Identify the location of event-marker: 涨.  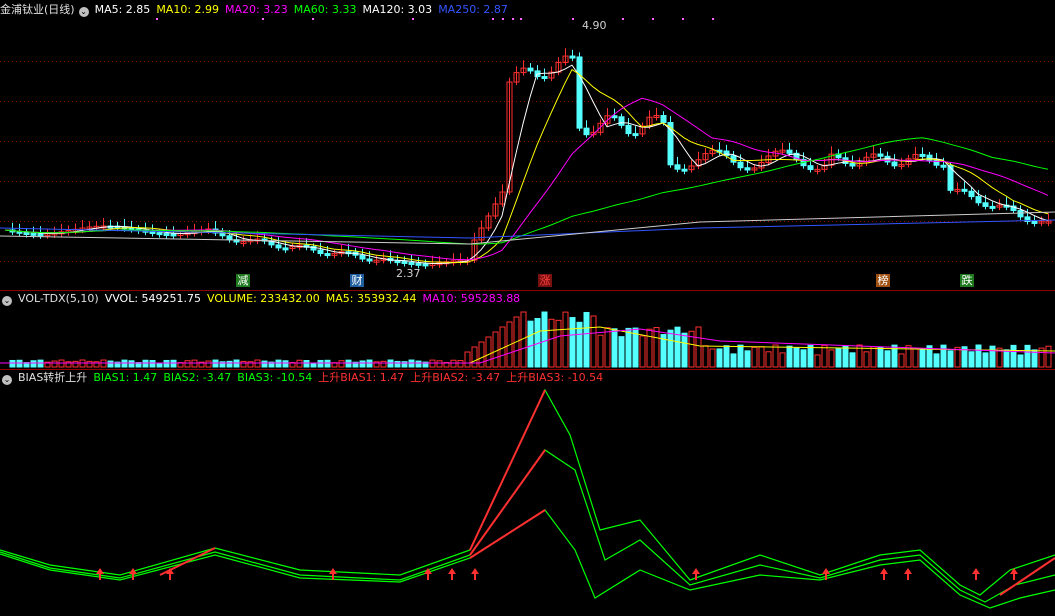
(545, 280).